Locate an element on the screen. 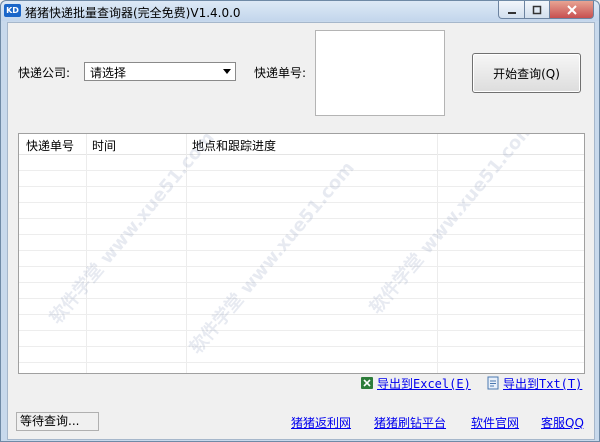 The height and width of the screenshot is (442, 600). minimize-button is located at coordinates (511, 10).